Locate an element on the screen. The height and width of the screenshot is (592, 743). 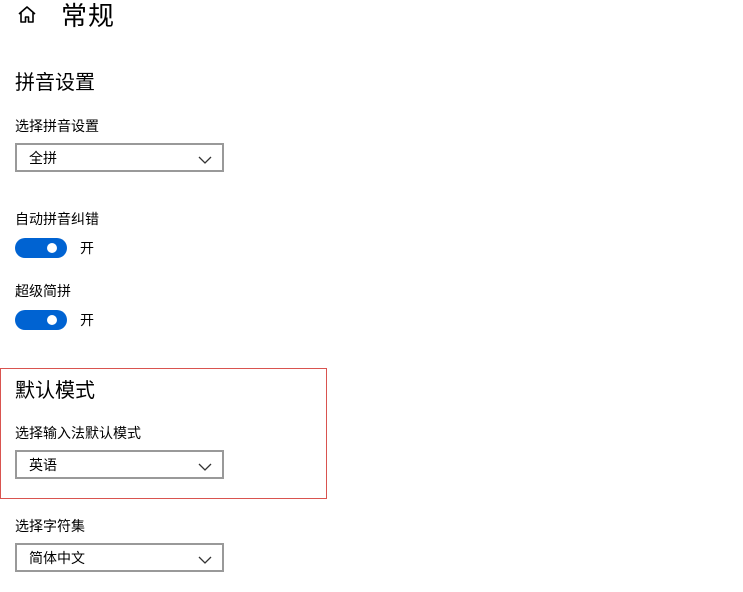
section-title-pinyin-settings: 拼音设置 is located at coordinates (55, 82).